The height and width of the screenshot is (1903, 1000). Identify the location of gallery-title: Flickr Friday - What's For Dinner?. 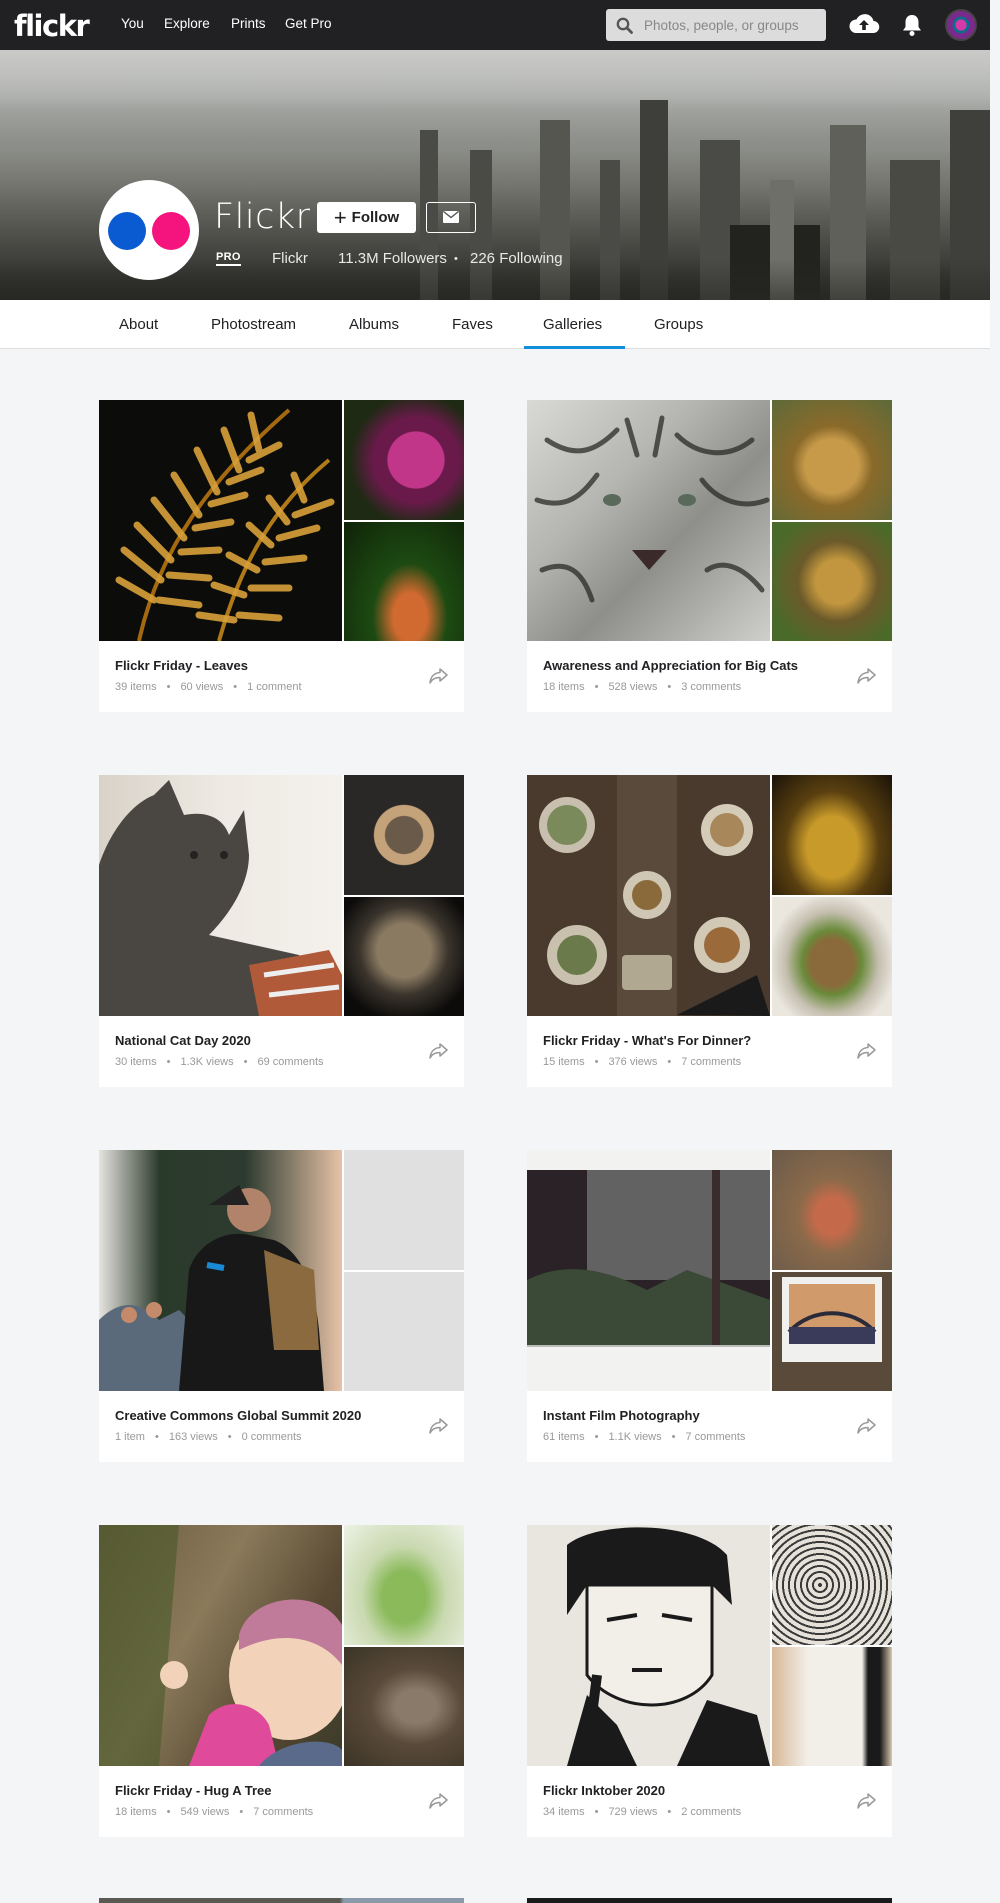
(647, 1040).